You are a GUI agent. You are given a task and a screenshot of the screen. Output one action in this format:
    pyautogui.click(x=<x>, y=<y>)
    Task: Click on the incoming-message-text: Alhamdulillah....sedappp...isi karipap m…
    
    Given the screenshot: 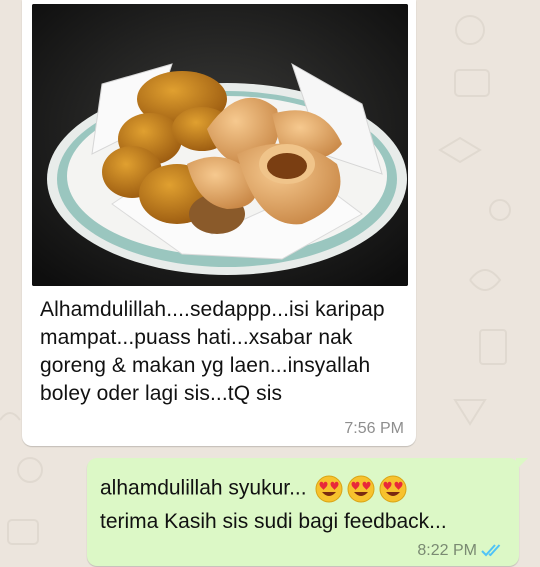 What is the action you would take?
    pyautogui.click(x=212, y=351)
    